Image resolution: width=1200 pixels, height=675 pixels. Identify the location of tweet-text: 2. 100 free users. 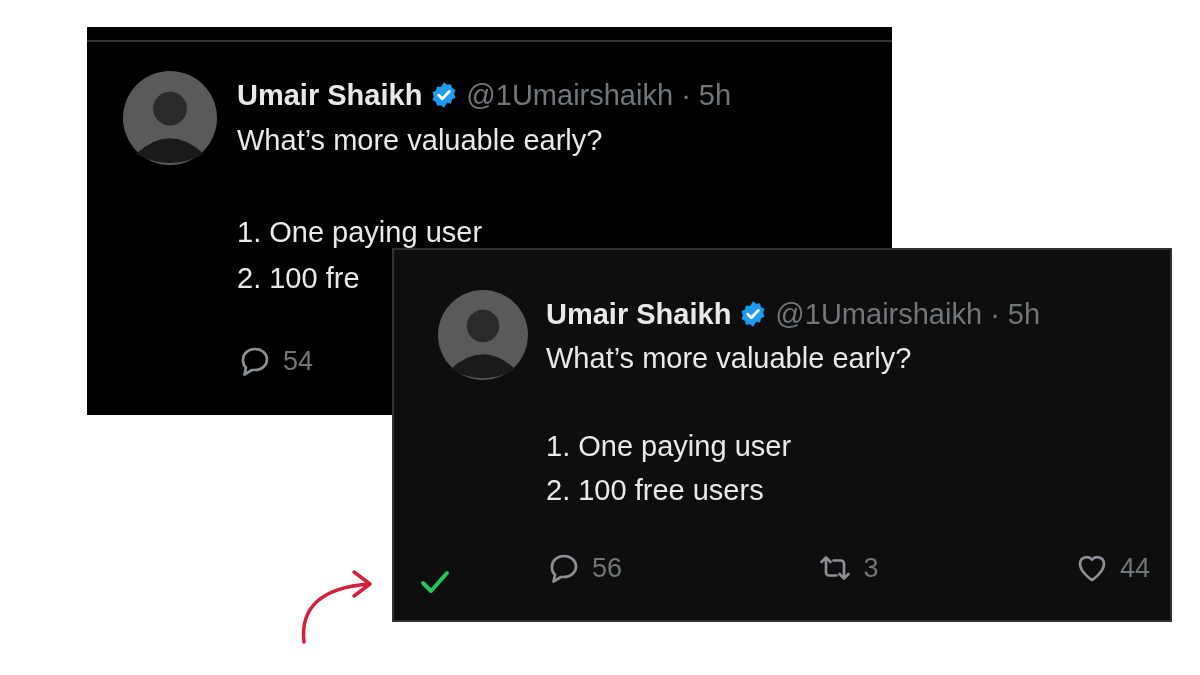
(655, 490).